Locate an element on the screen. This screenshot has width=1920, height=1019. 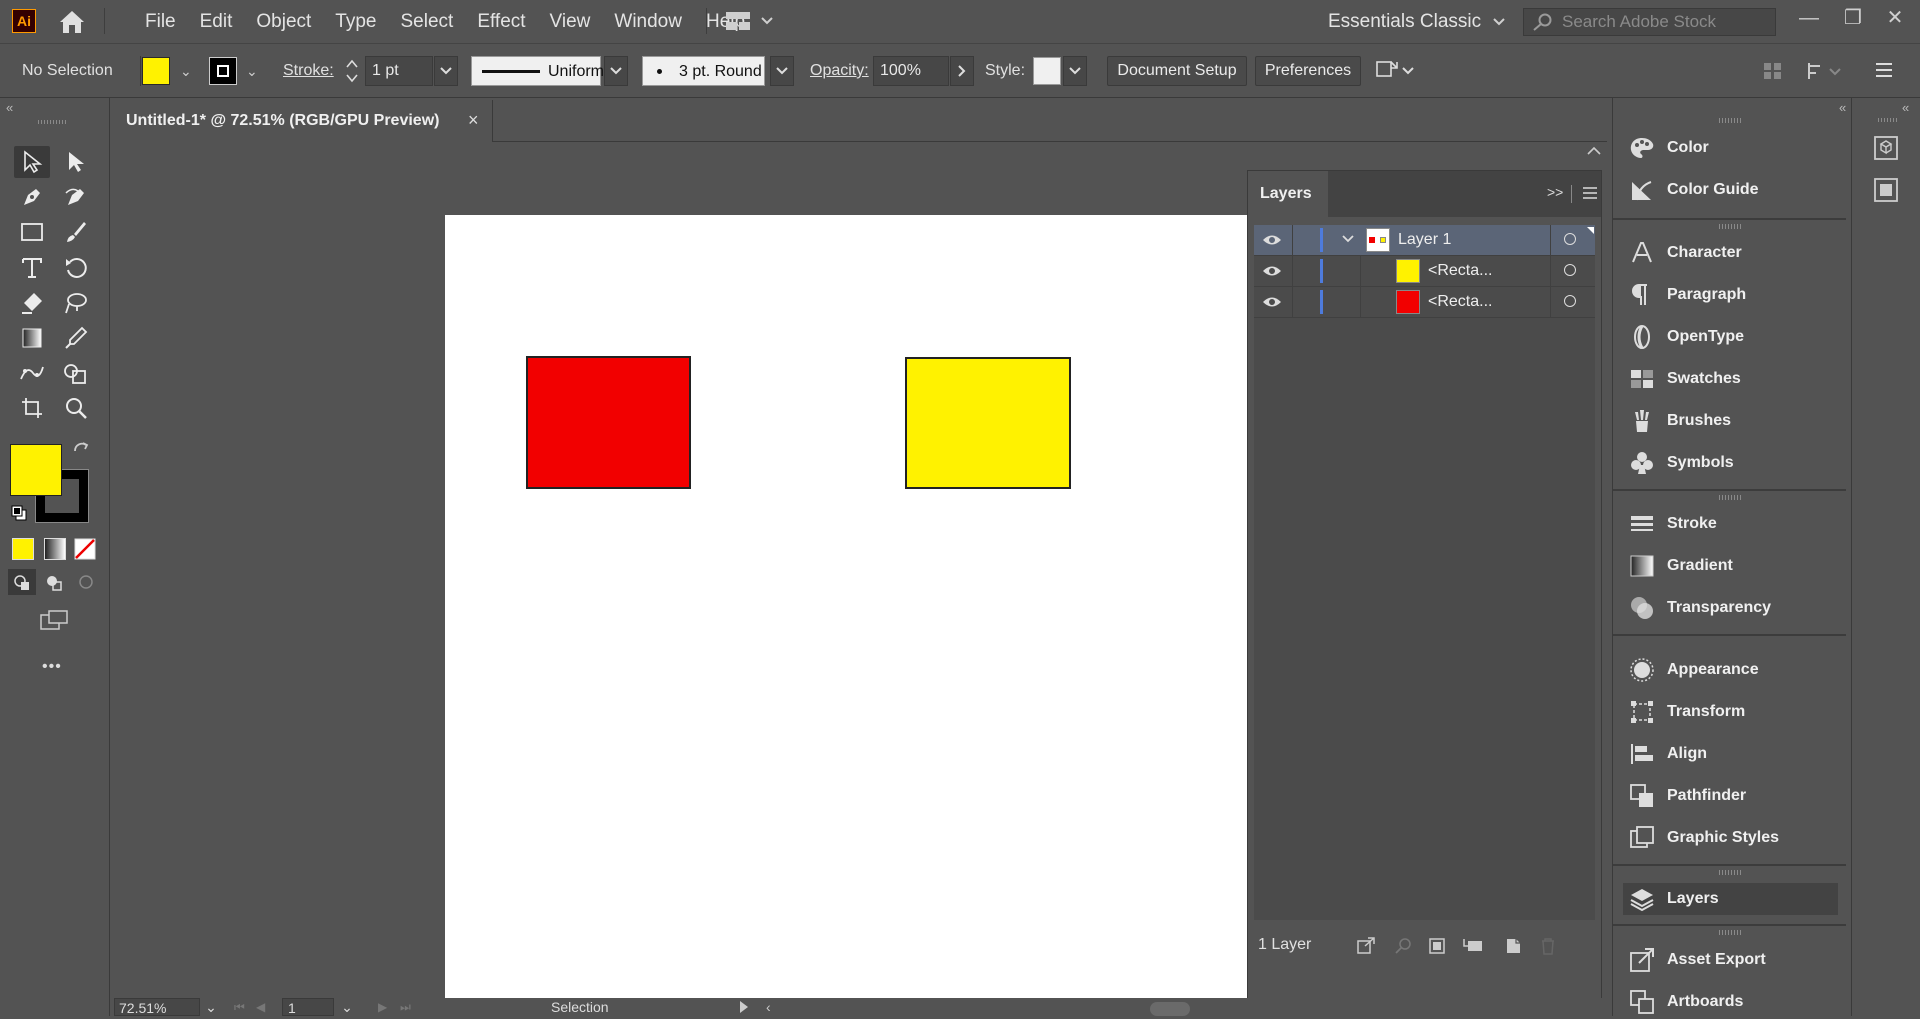
swap-colors-icon is located at coordinates (81, 450).